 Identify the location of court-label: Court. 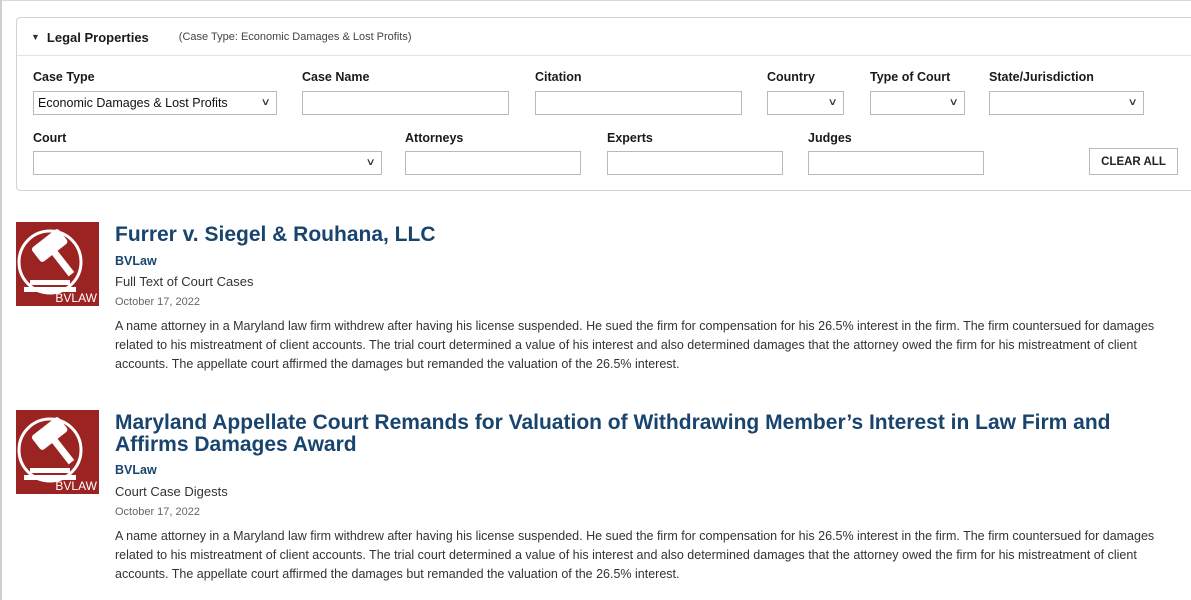
(50, 138).